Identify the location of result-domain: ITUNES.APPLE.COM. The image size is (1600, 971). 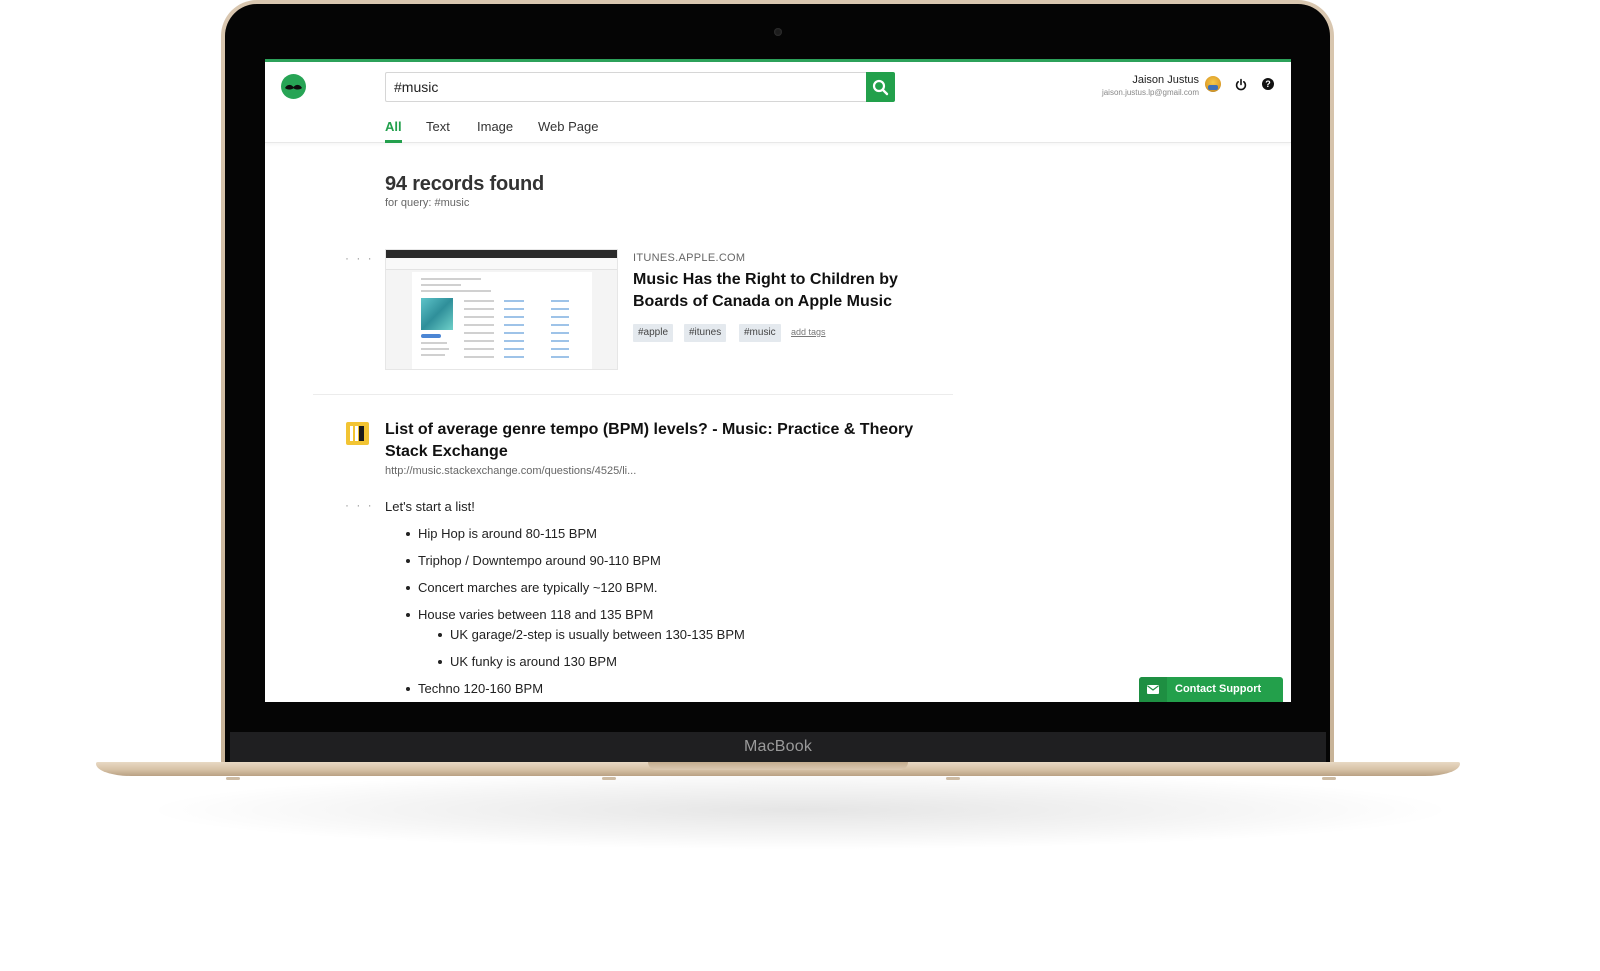
(689, 258).